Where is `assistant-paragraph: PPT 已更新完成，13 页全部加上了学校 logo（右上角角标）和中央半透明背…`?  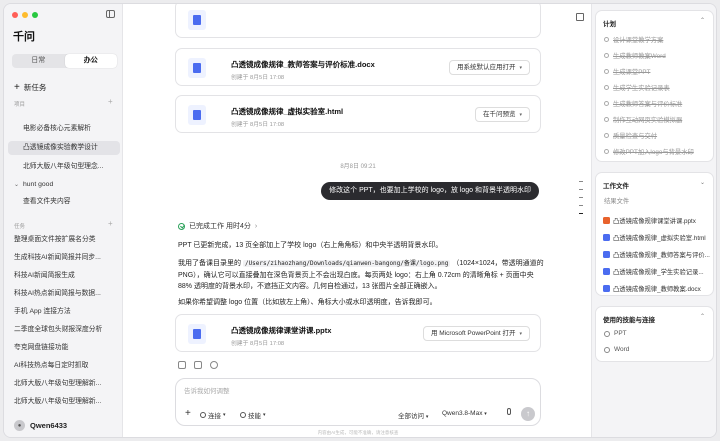
assistant-paragraph: PPT 已更新完成，13 页全部加上了学校 logo（右上角角标）和中央半透明背… is located at coordinates (310, 245).